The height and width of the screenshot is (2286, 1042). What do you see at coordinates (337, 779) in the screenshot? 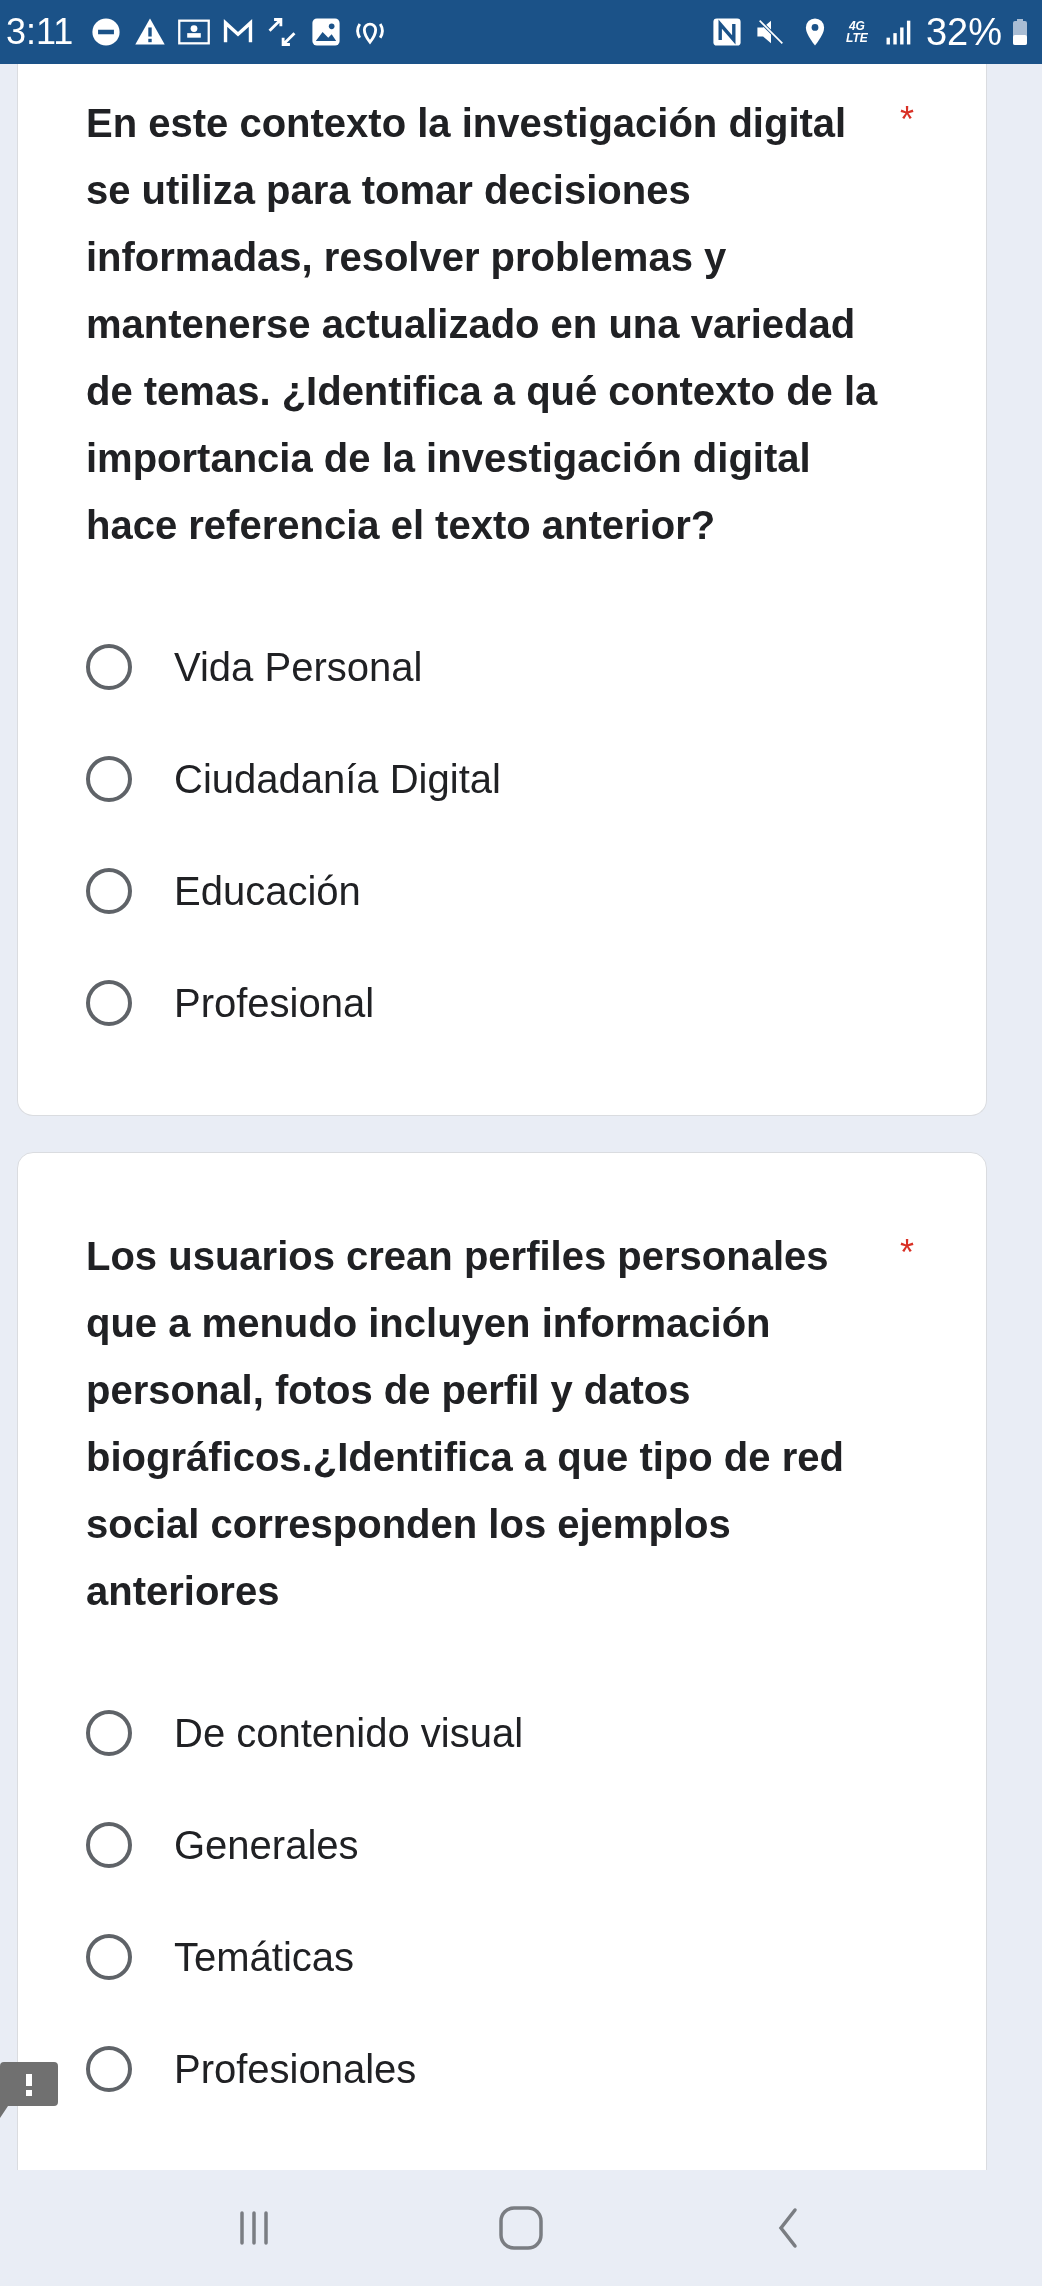
I see `option-label: Ciudadanía Digital` at bounding box center [337, 779].